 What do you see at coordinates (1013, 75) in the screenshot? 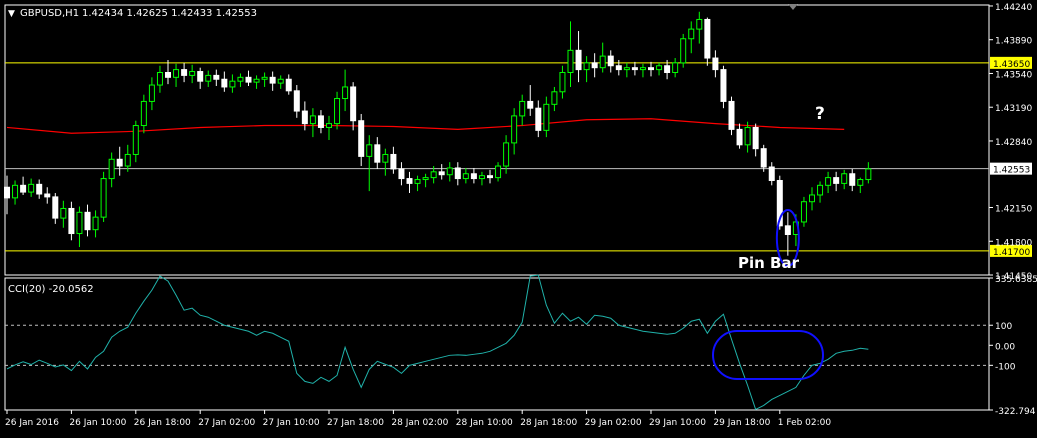
I see `price-axis-label: 1.43540` at bounding box center [1013, 75].